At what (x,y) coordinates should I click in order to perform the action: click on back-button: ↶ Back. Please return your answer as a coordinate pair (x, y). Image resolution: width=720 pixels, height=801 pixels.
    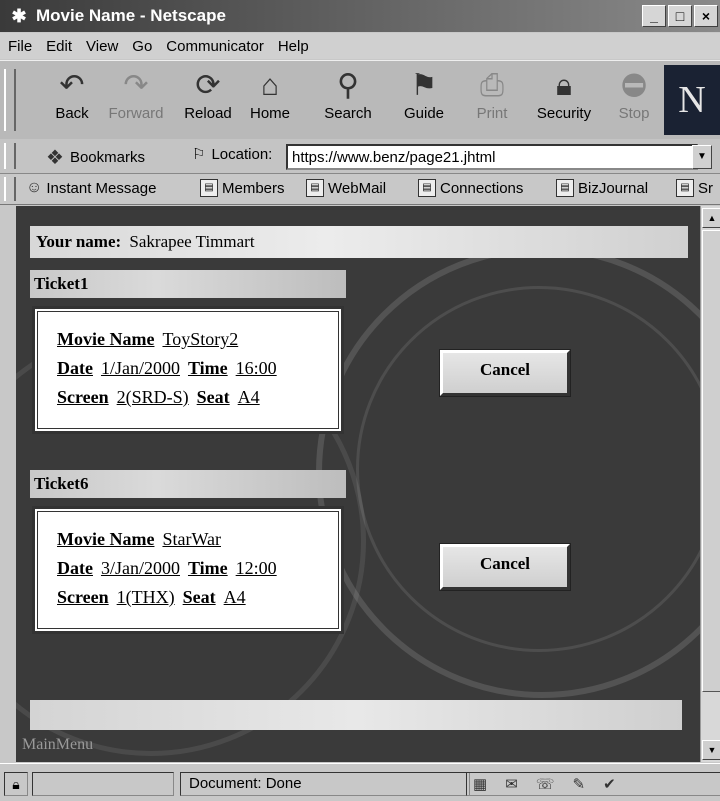
    Looking at the image, I should click on (72, 101).